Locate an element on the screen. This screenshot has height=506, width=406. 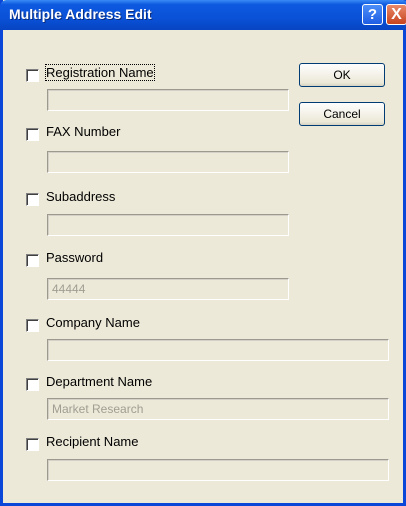
close-button: X is located at coordinates (396, 14).